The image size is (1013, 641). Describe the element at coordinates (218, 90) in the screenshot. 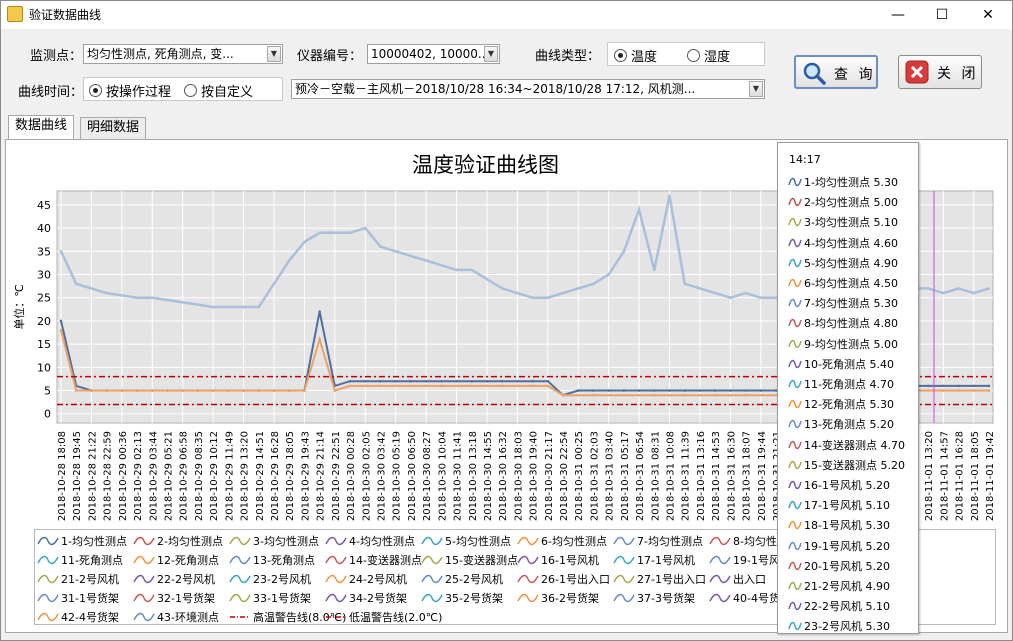

I see `radio-custom: 按自定义` at that location.